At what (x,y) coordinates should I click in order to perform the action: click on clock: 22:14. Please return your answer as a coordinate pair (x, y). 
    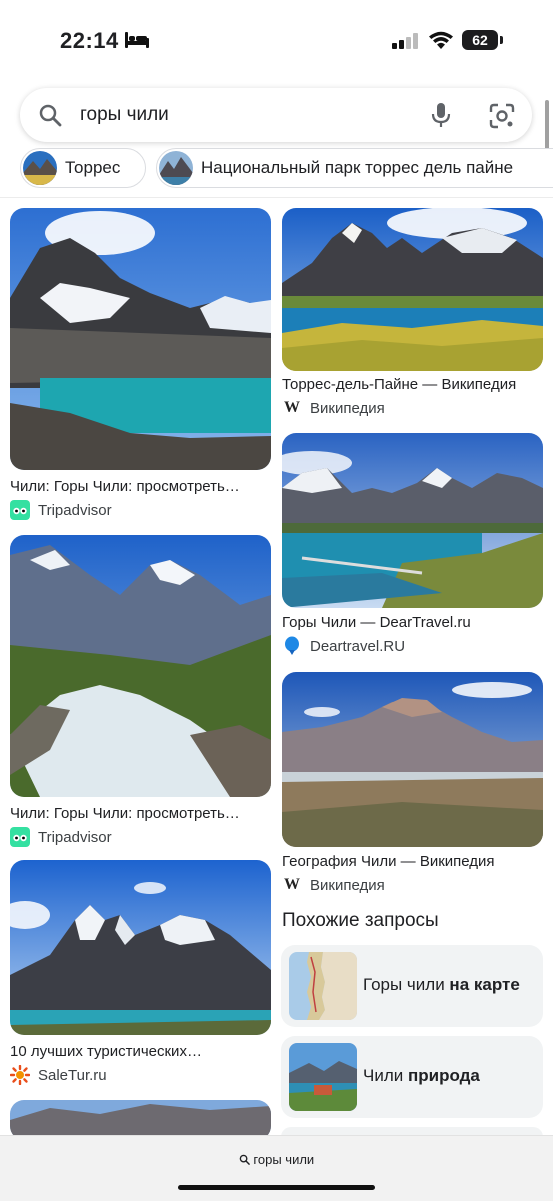
    Looking at the image, I should click on (89, 40).